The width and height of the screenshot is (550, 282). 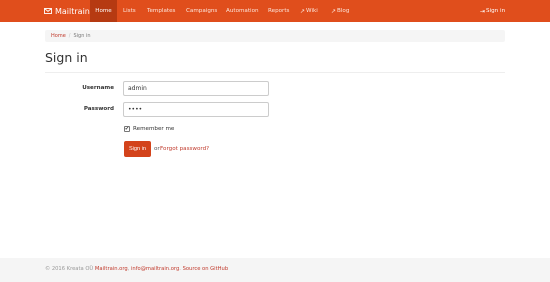 I want to click on nav-templates-label: Templates, so click(x=161, y=11).